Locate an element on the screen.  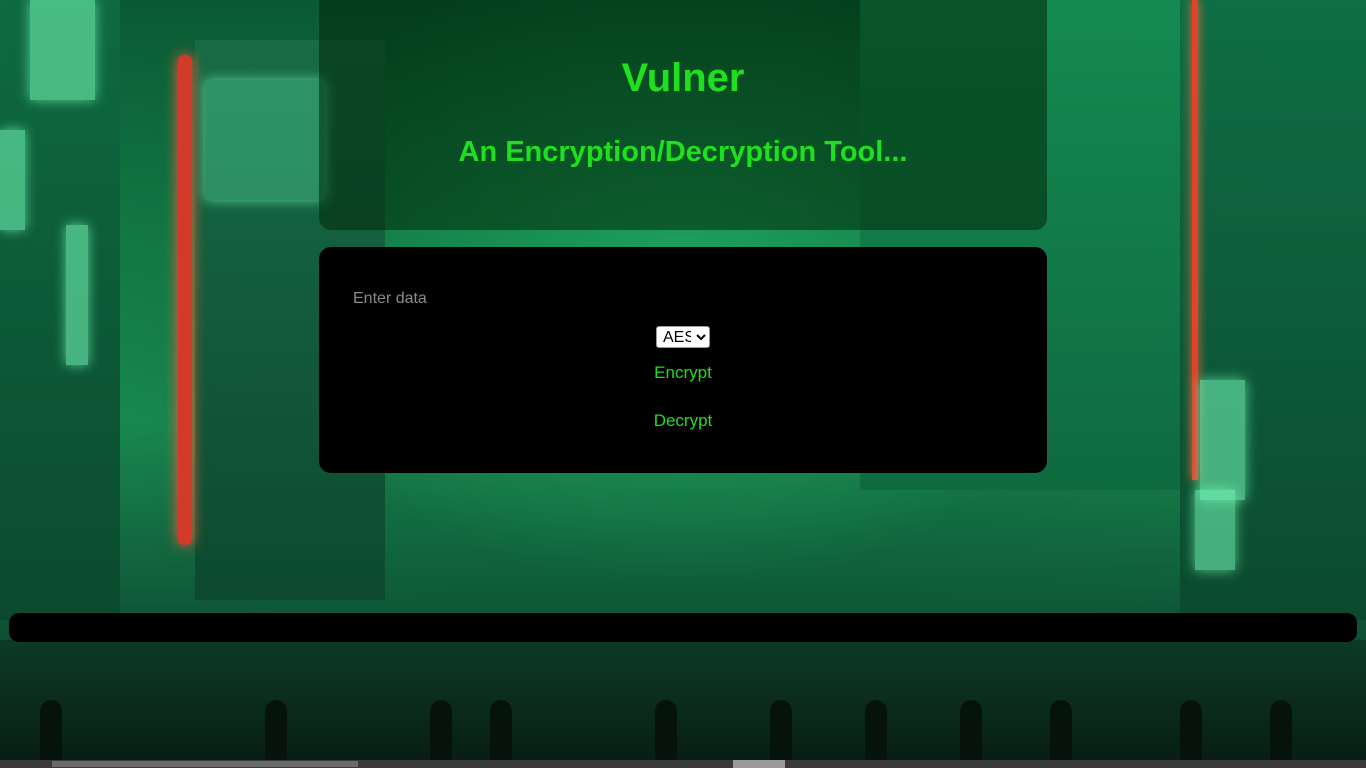
scrollbar-thumb is located at coordinates (759, 764).